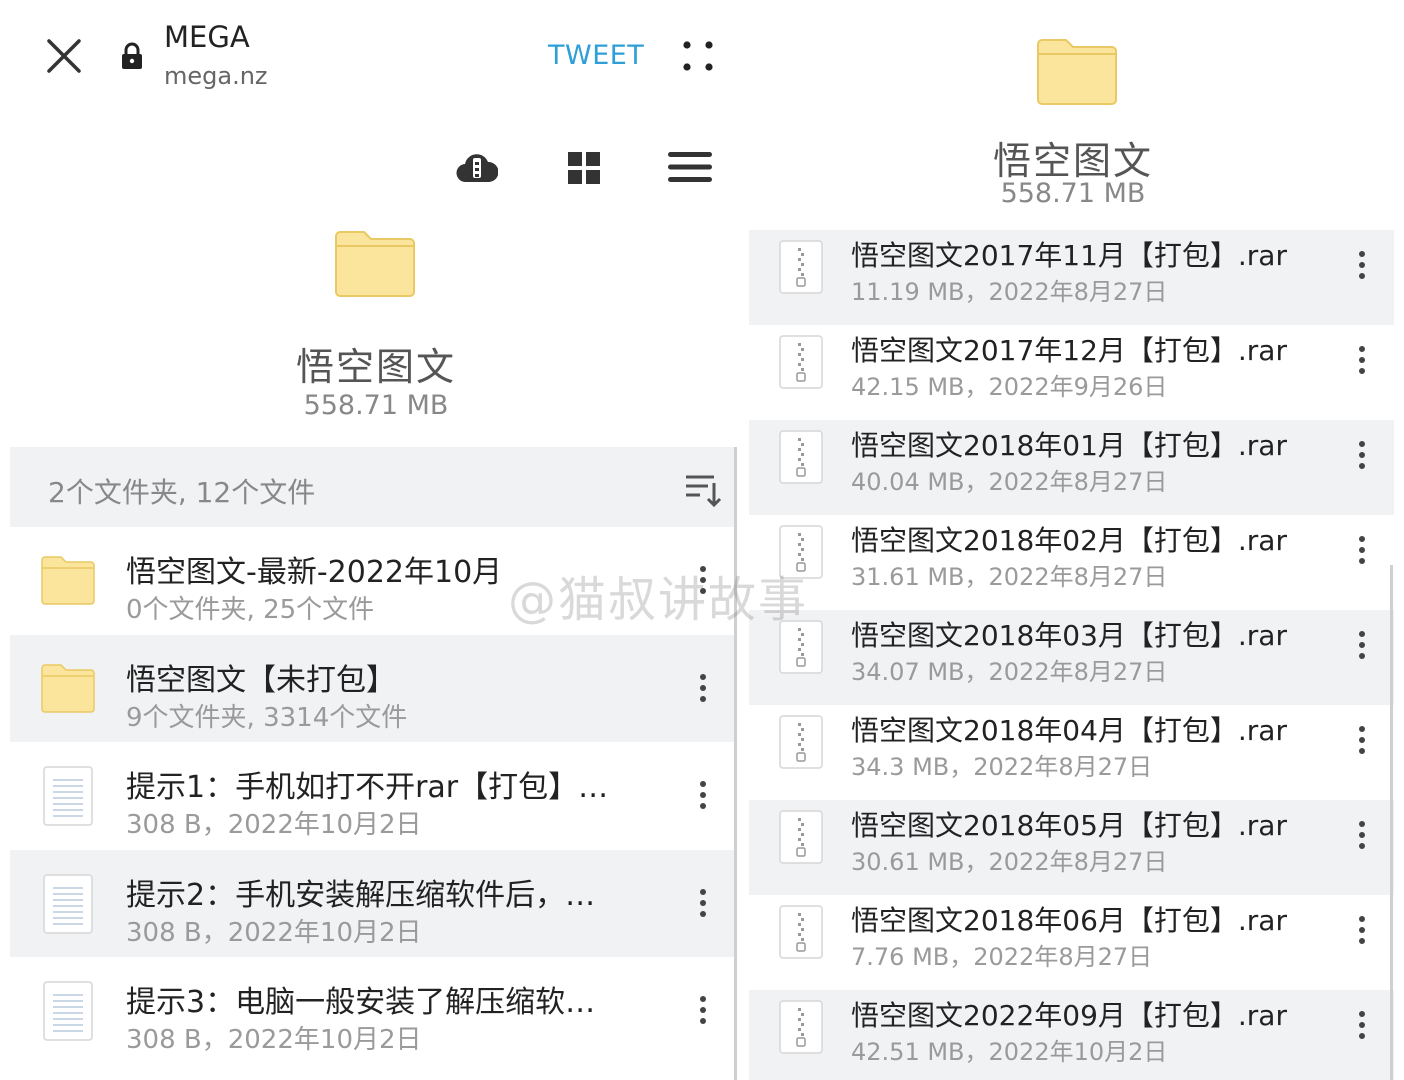  Describe the element at coordinates (1069, 540) in the screenshot. I see `item-title: 悟空图文2018年02月【打包】.rar` at that location.